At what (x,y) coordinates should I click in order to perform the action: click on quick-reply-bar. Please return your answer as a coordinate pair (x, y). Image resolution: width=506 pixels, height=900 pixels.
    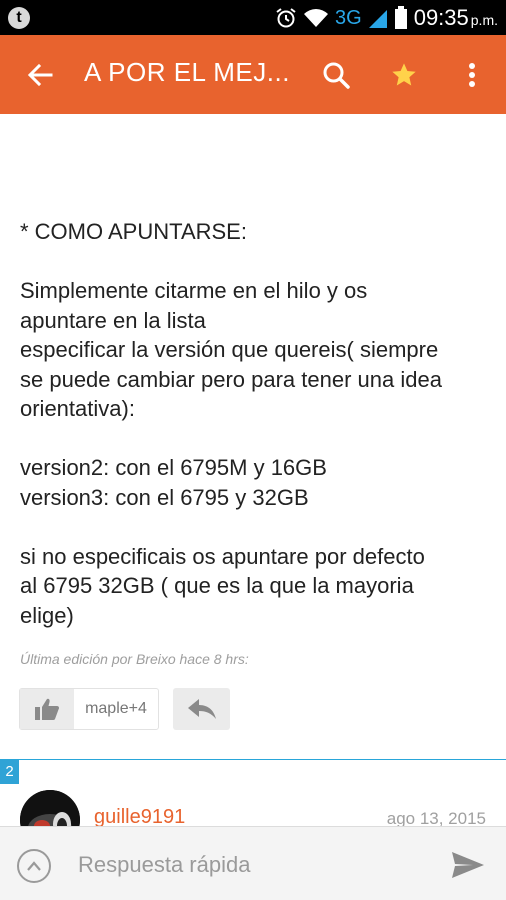
    Looking at the image, I should click on (253, 863).